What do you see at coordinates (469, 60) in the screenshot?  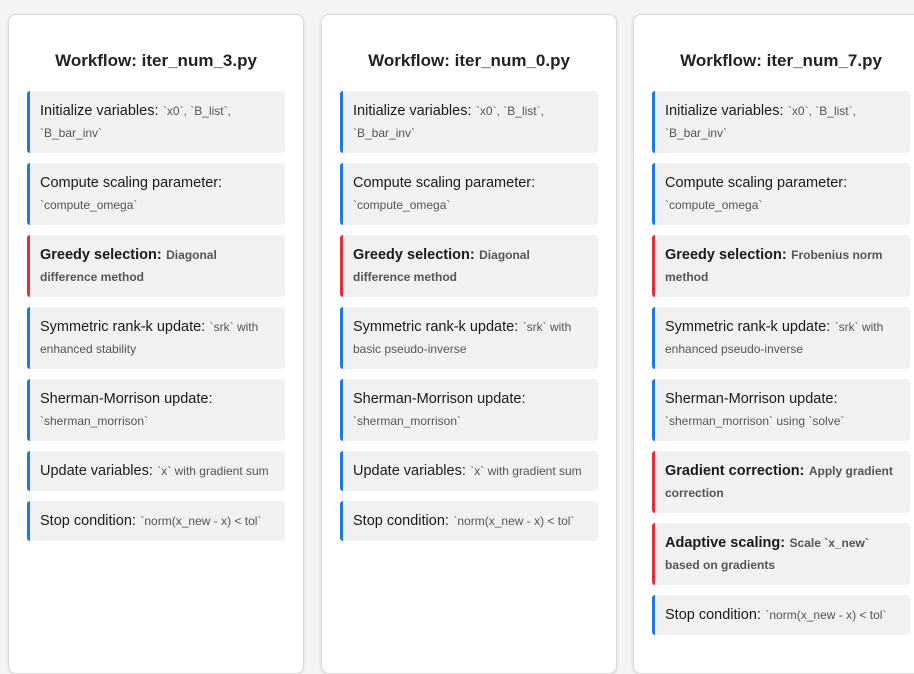 I see `panel-title: Workflow: iter_num_0.py` at bounding box center [469, 60].